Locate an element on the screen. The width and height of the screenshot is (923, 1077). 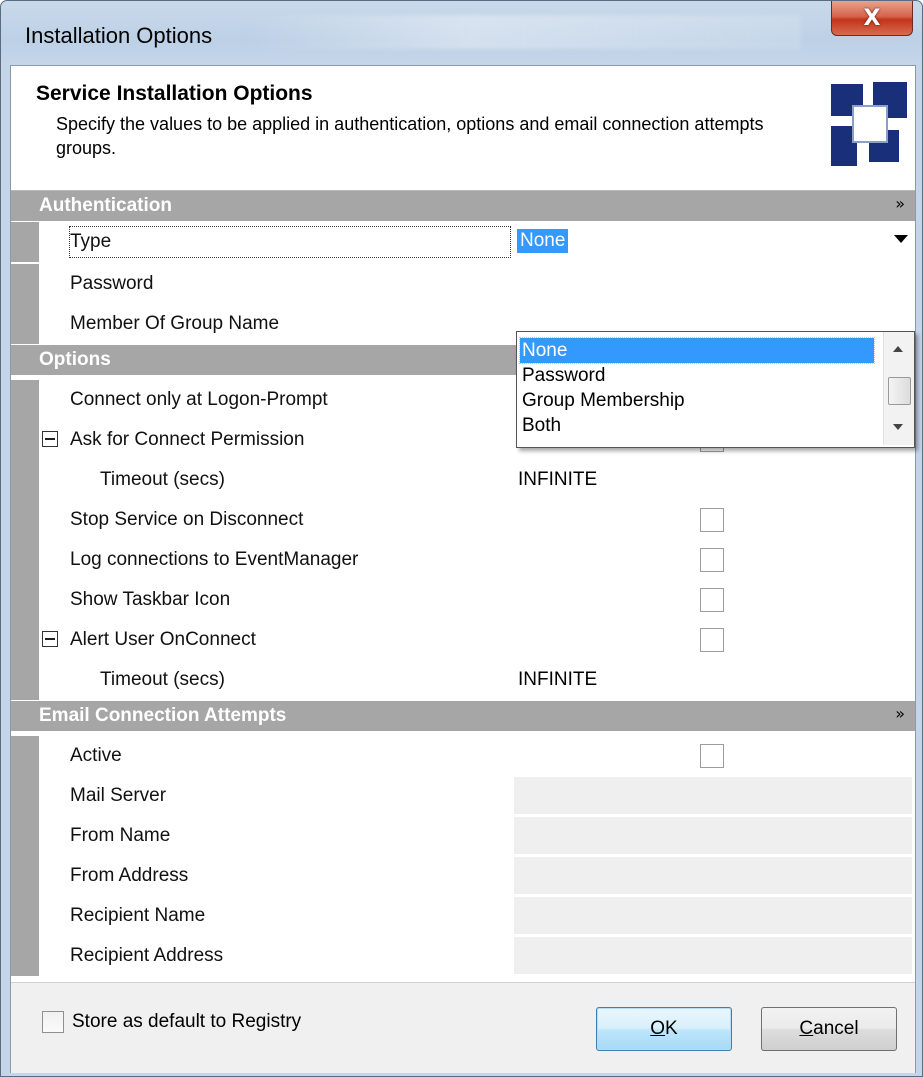
property-row-alert-timeout: Timeout (secs) INFINITE is located at coordinates (463, 680).